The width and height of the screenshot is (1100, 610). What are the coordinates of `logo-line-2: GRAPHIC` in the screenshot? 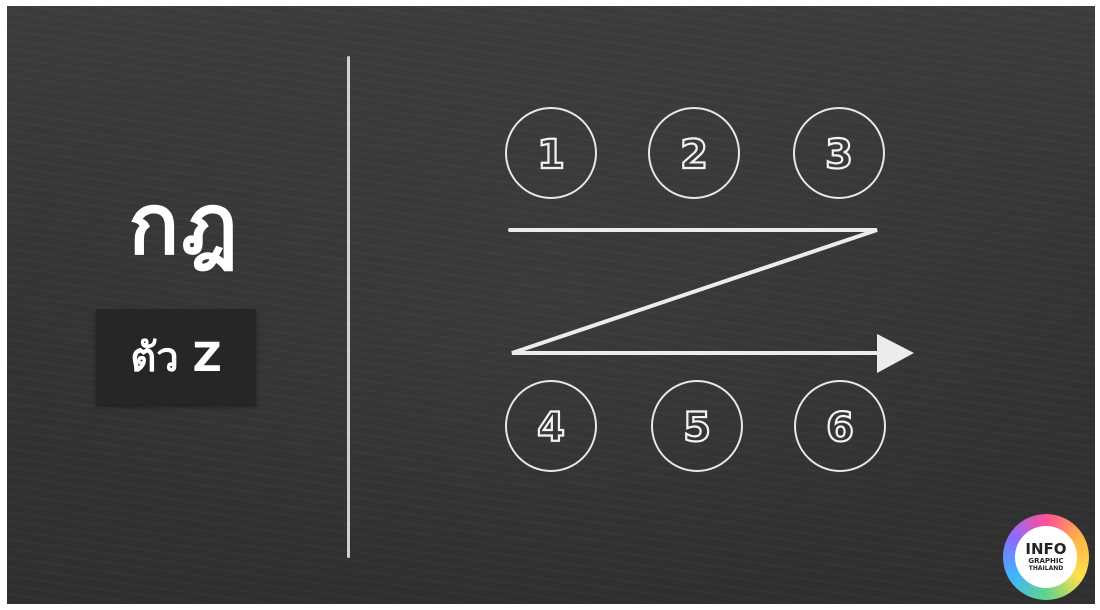 It's located at (1046, 561).